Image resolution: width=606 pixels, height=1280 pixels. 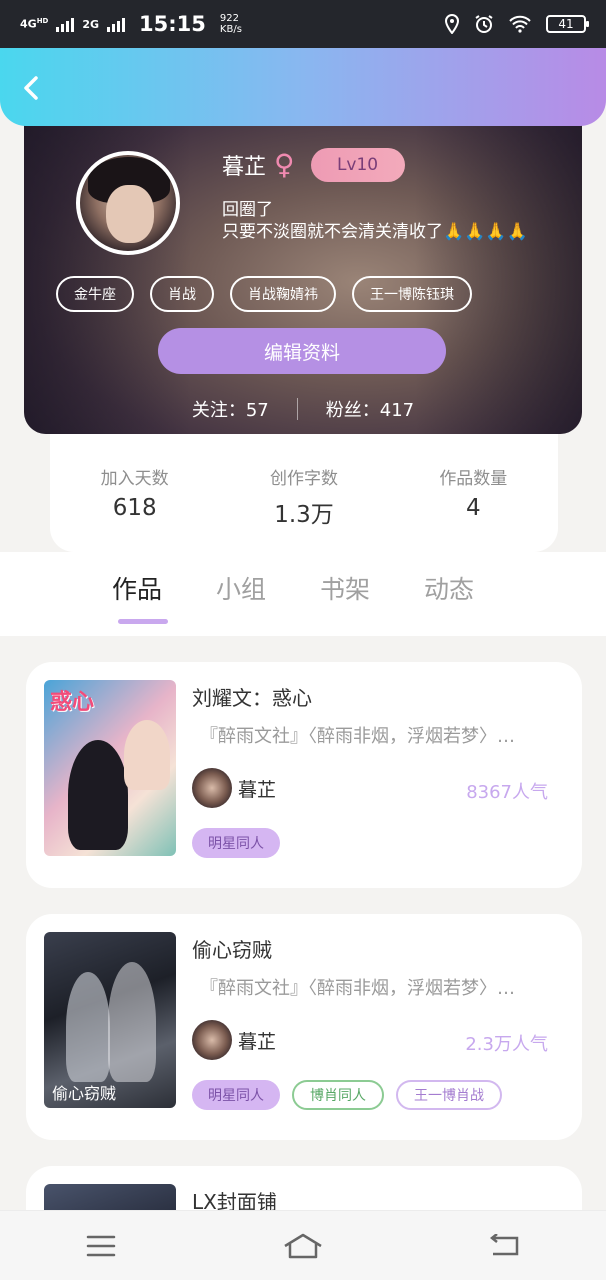 I want to click on back-icon, so click(x=505, y=1246).